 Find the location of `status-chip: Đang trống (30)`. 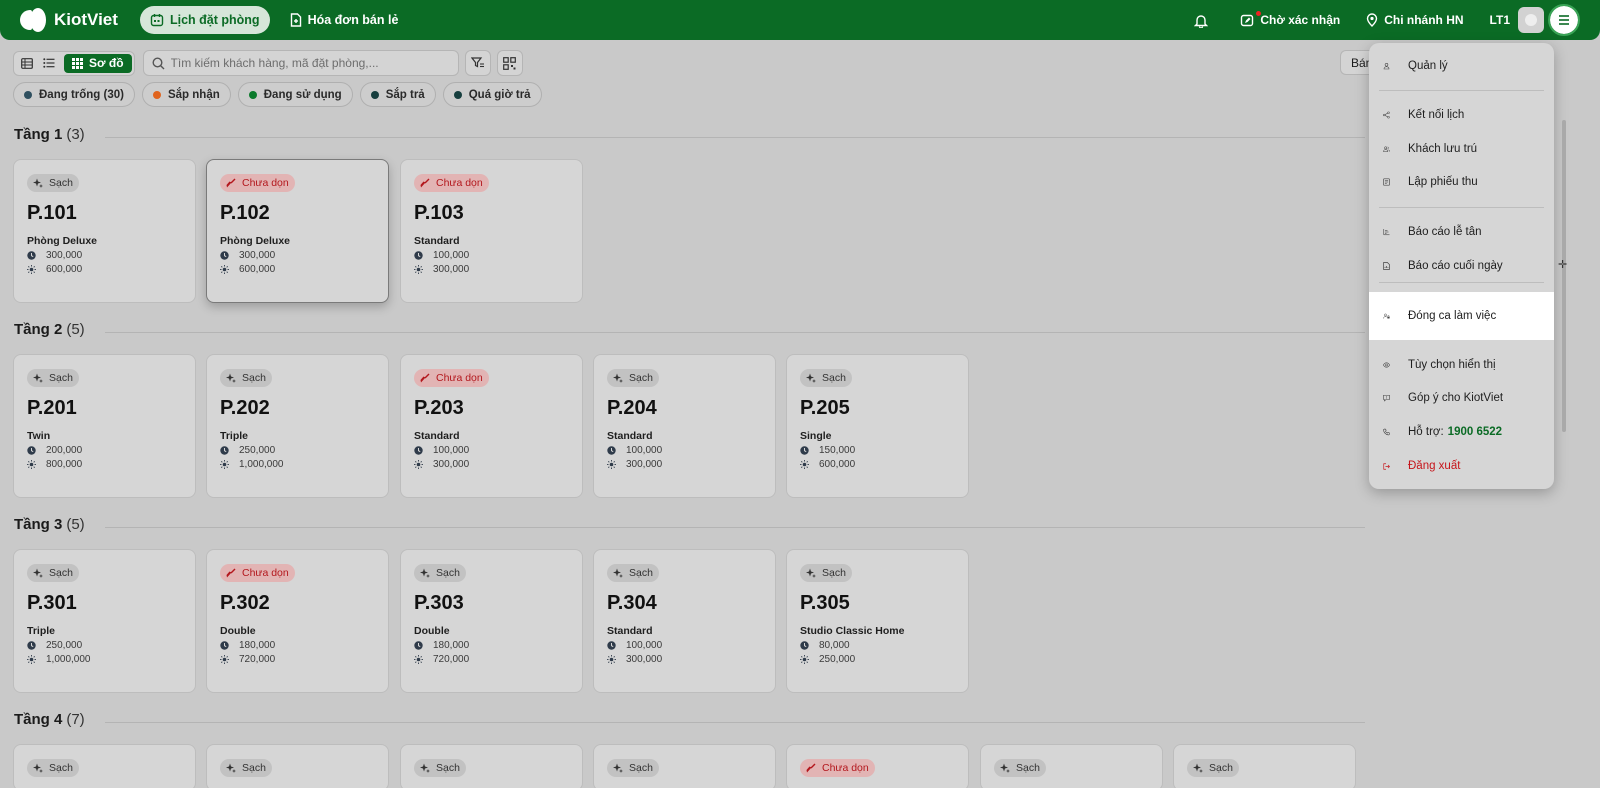

status-chip: Đang trống (30) is located at coordinates (74, 94).